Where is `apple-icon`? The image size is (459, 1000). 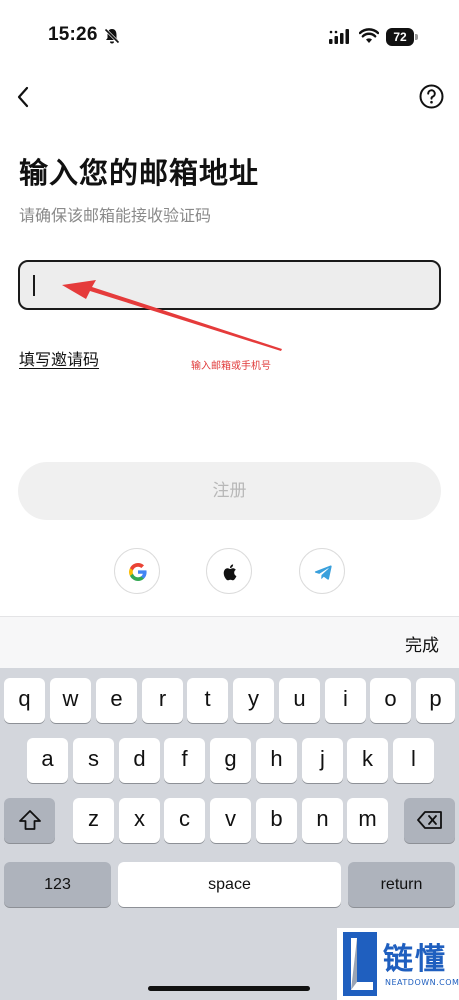
apple-icon is located at coordinates (230, 572).